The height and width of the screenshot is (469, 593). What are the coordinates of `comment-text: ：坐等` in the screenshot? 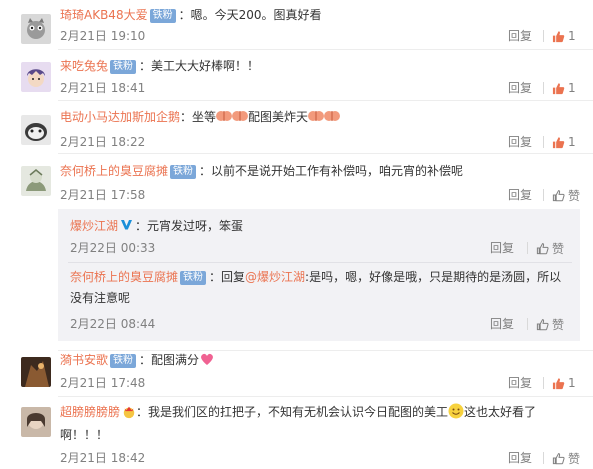 It's located at (198, 117).